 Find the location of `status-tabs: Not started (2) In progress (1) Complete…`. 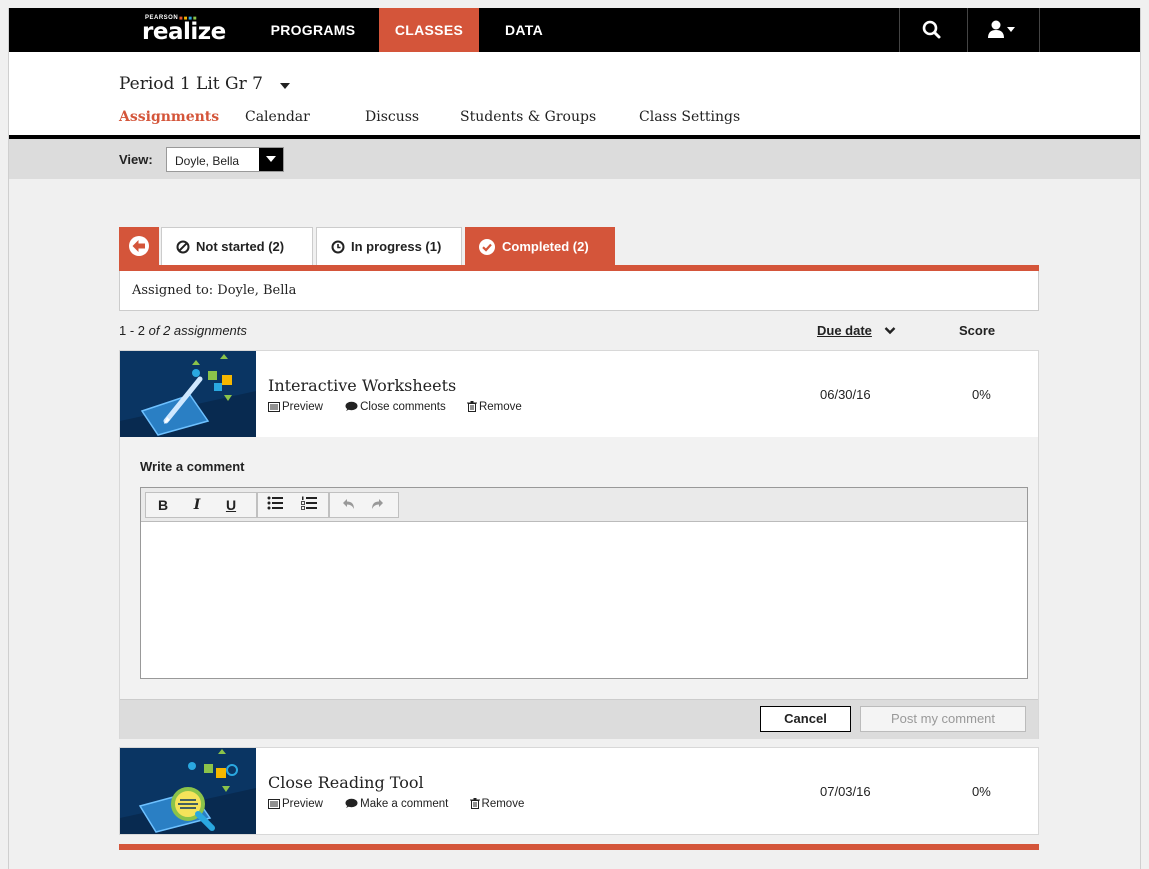

status-tabs: Not started (2) In progress (1) Complete… is located at coordinates (579, 247).